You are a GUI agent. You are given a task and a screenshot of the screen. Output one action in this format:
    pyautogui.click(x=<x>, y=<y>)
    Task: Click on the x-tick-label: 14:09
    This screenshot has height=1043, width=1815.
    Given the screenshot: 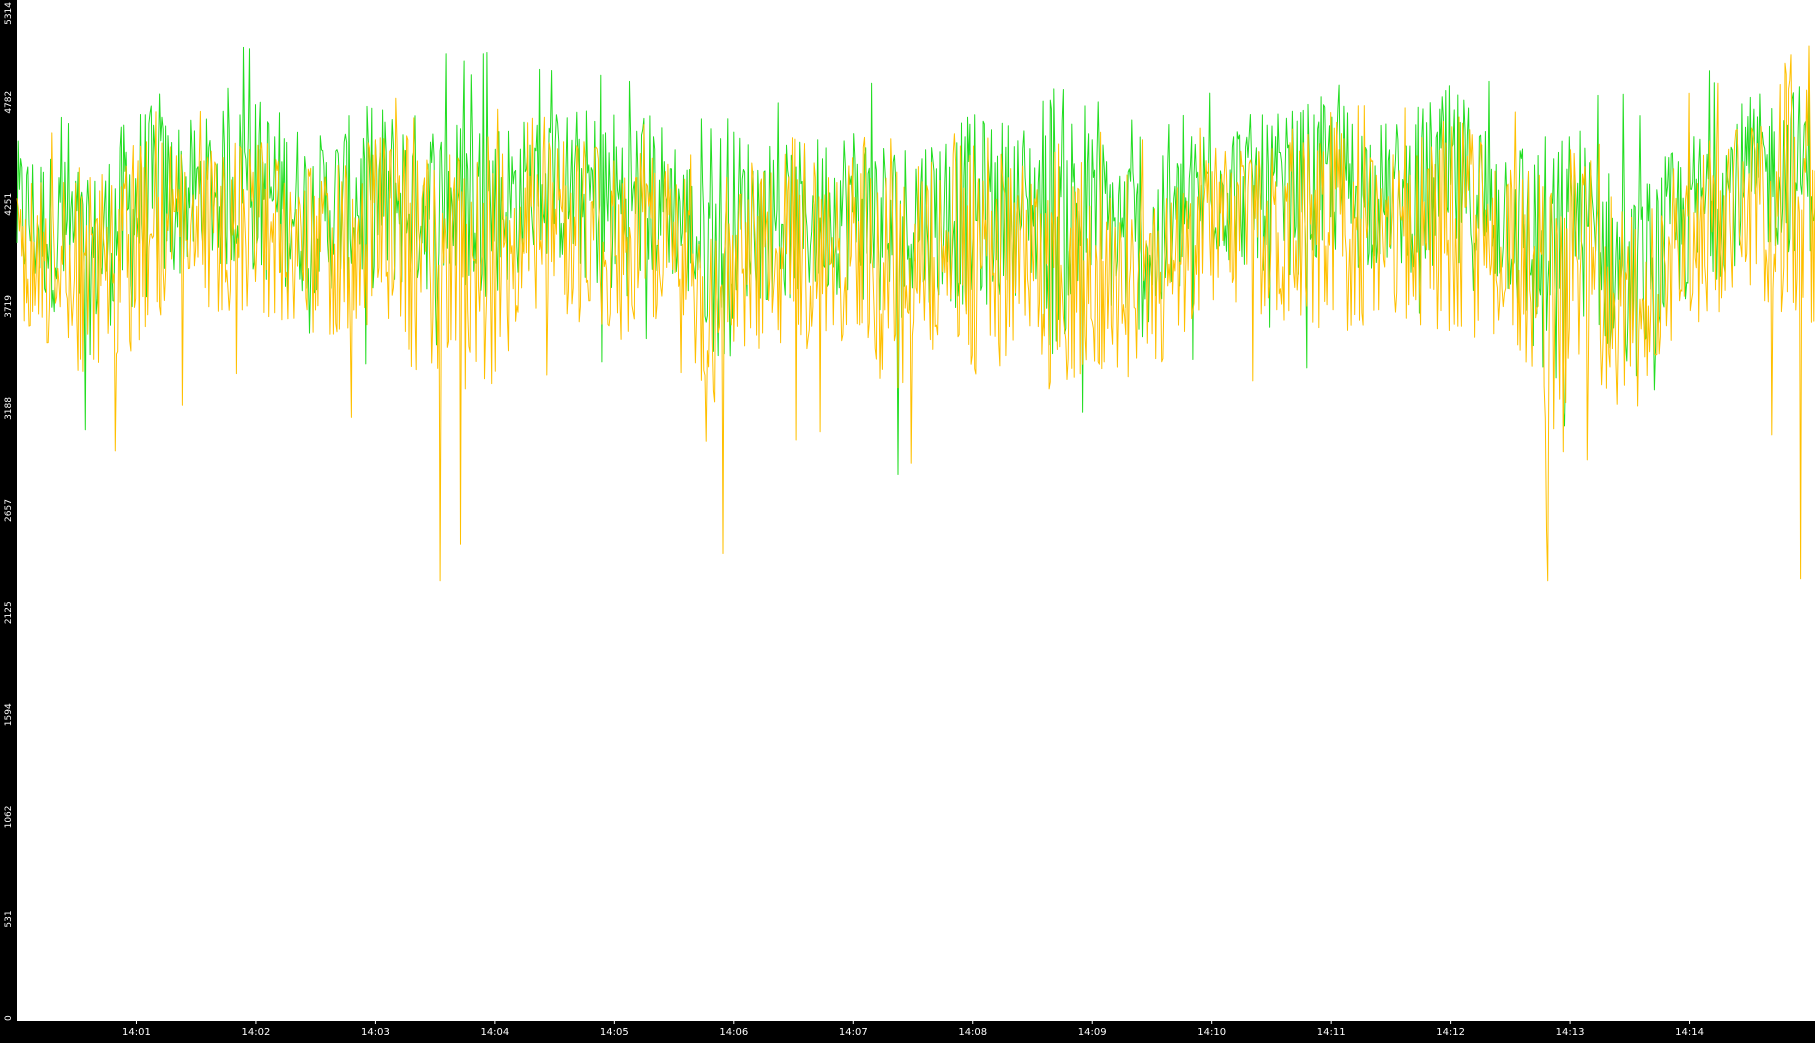 What is the action you would take?
    pyautogui.click(x=1092, y=1032)
    